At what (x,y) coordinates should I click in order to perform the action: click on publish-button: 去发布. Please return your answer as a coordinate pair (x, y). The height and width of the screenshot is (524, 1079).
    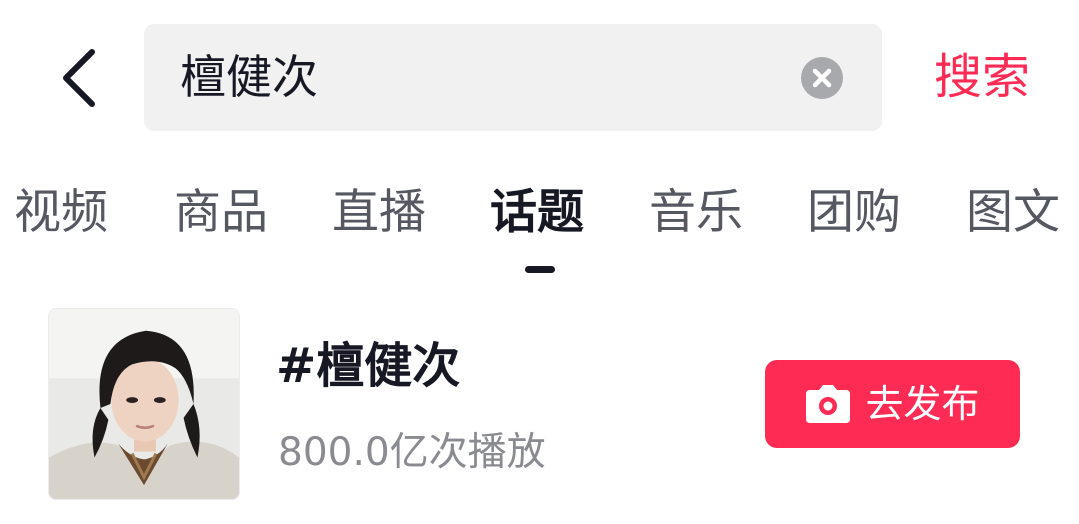
    Looking at the image, I should click on (892, 404).